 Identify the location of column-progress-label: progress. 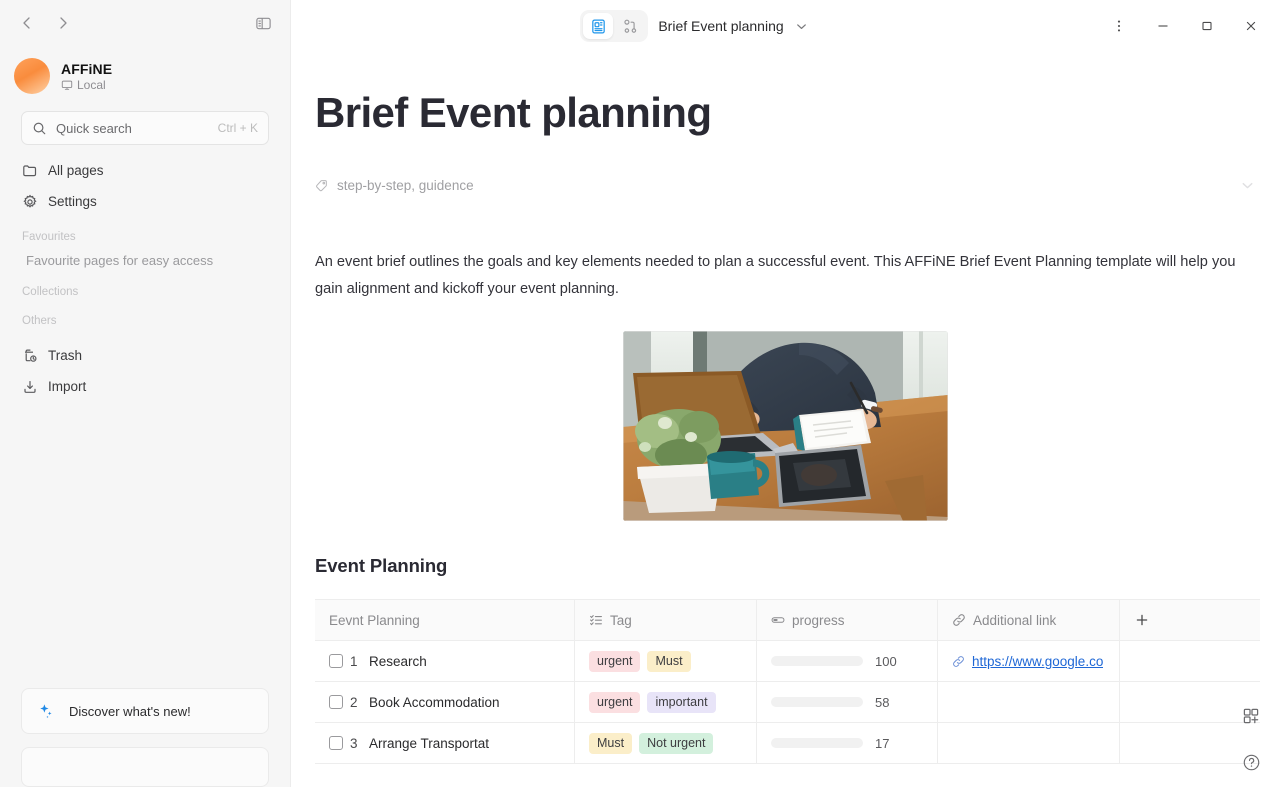
(818, 620).